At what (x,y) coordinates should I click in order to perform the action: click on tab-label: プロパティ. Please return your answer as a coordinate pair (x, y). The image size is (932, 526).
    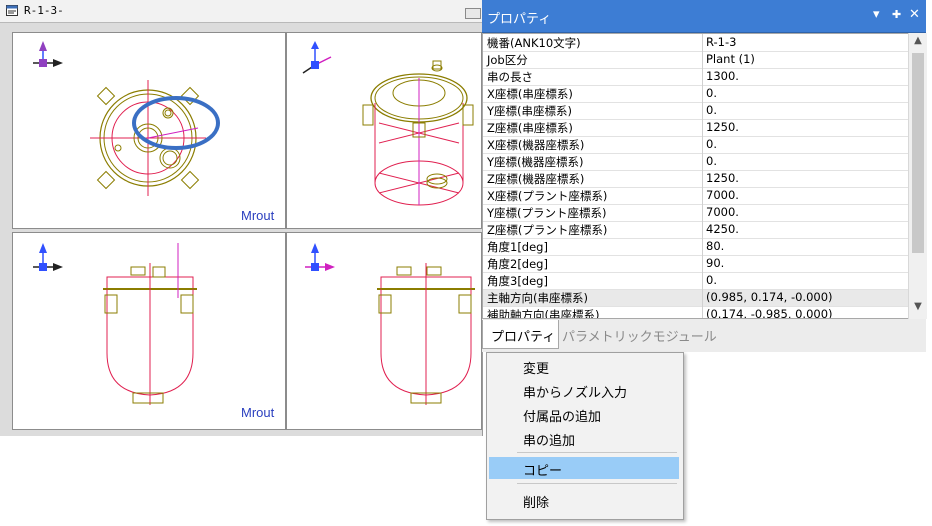
    Looking at the image, I should click on (523, 337).